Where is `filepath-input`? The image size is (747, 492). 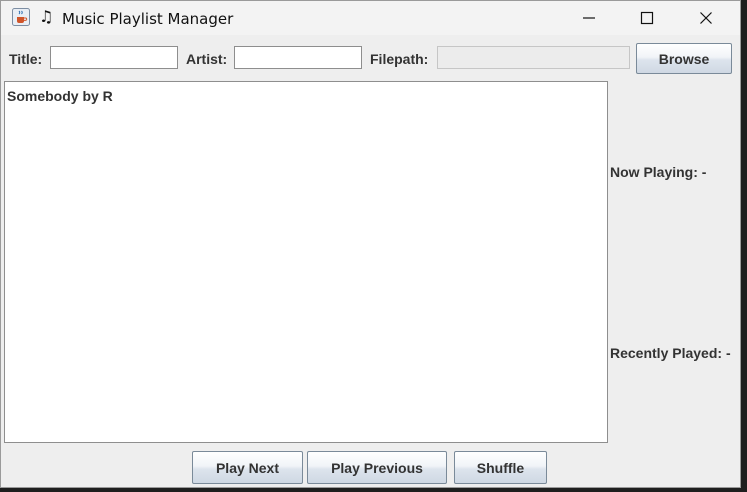 filepath-input is located at coordinates (533, 57).